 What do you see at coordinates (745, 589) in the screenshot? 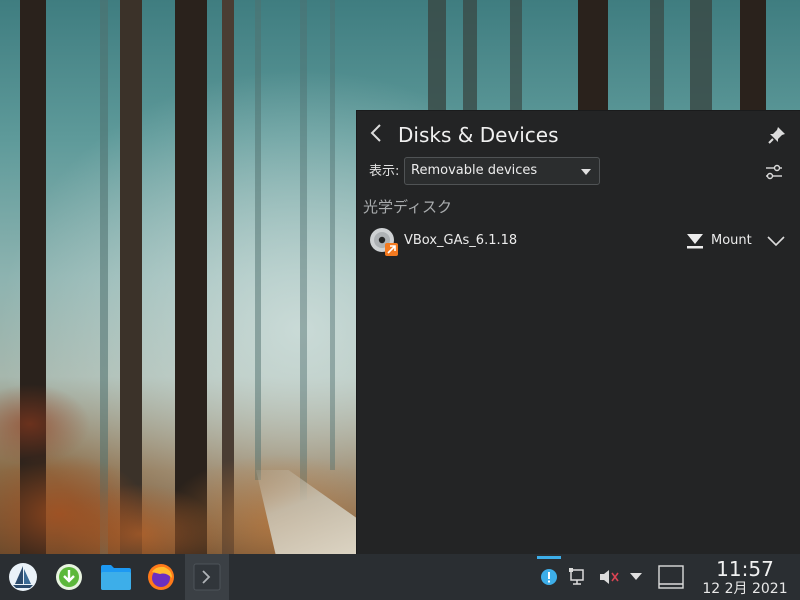
I see `clock-date: 12 2月 2021` at bounding box center [745, 589].